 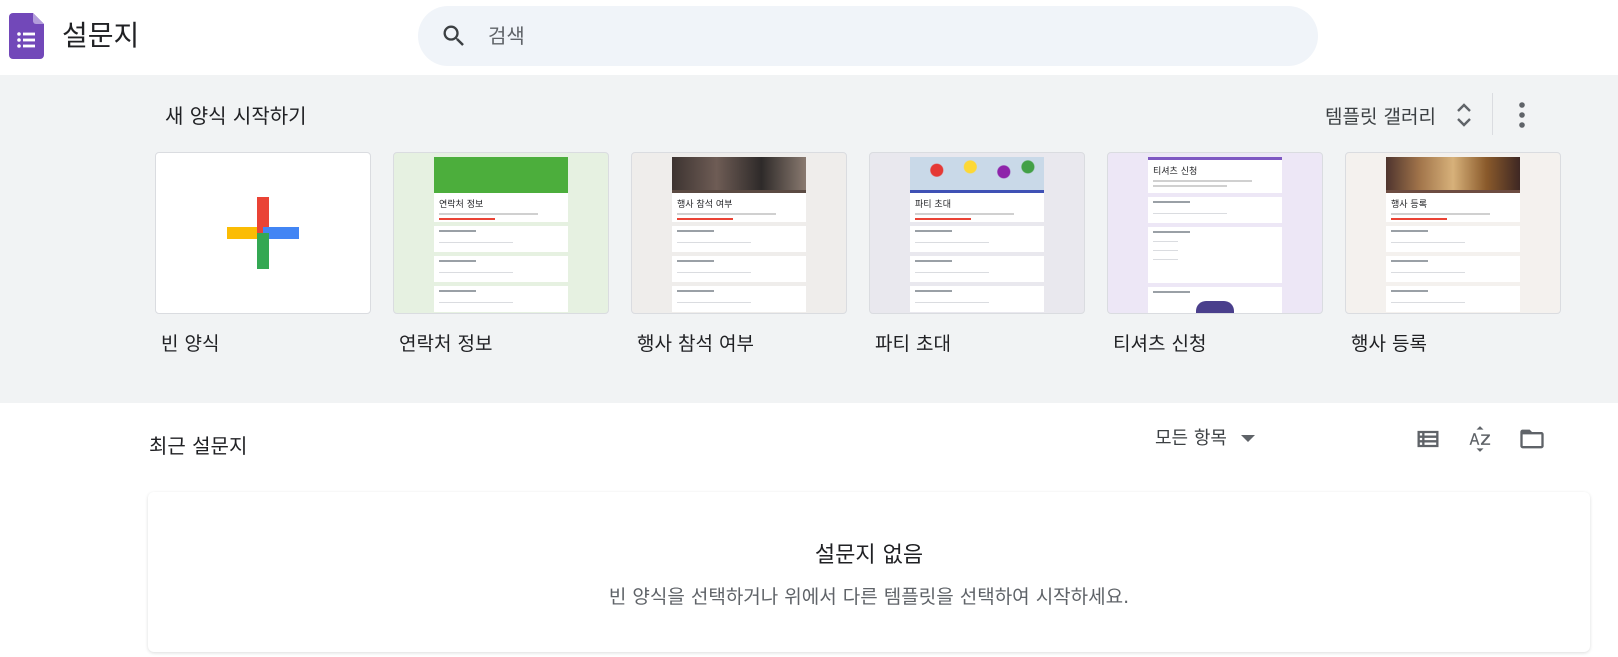 I want to click on divider, so click(x=1492, y=114).